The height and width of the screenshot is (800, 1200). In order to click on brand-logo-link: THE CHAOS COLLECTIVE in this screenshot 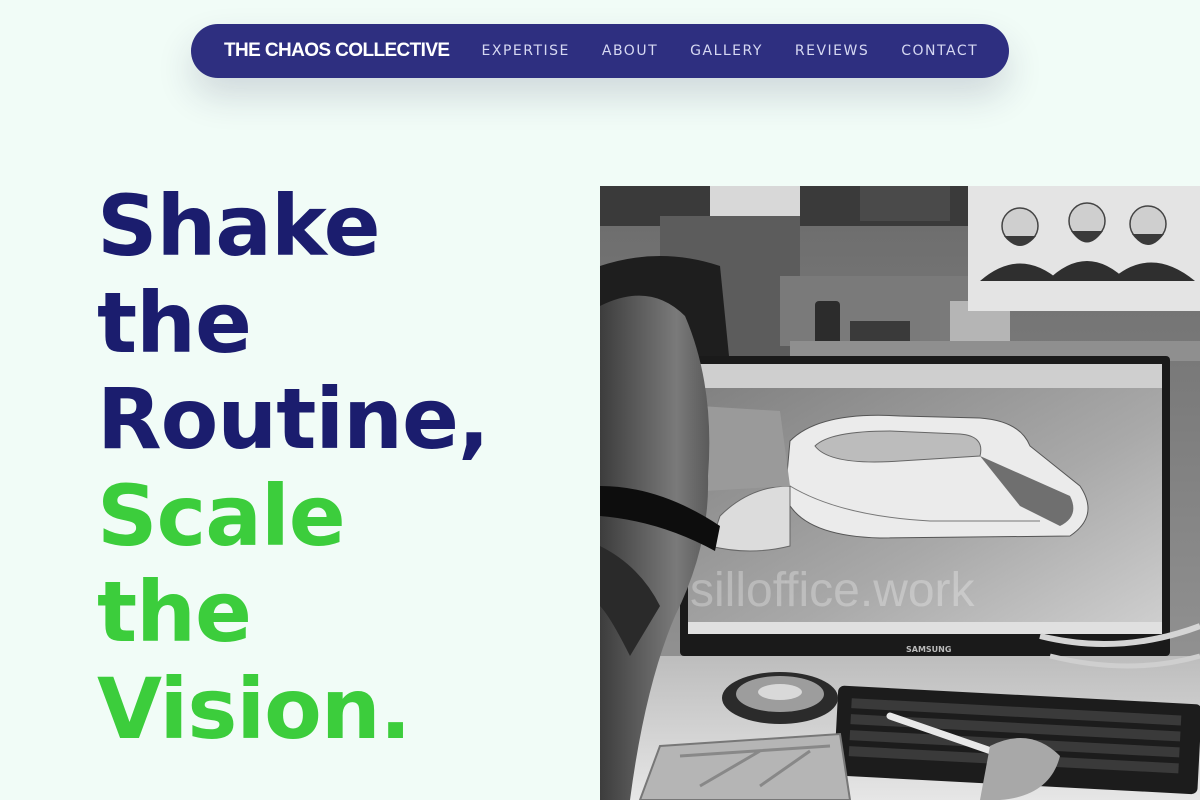, I will do `click(337, 51)`.